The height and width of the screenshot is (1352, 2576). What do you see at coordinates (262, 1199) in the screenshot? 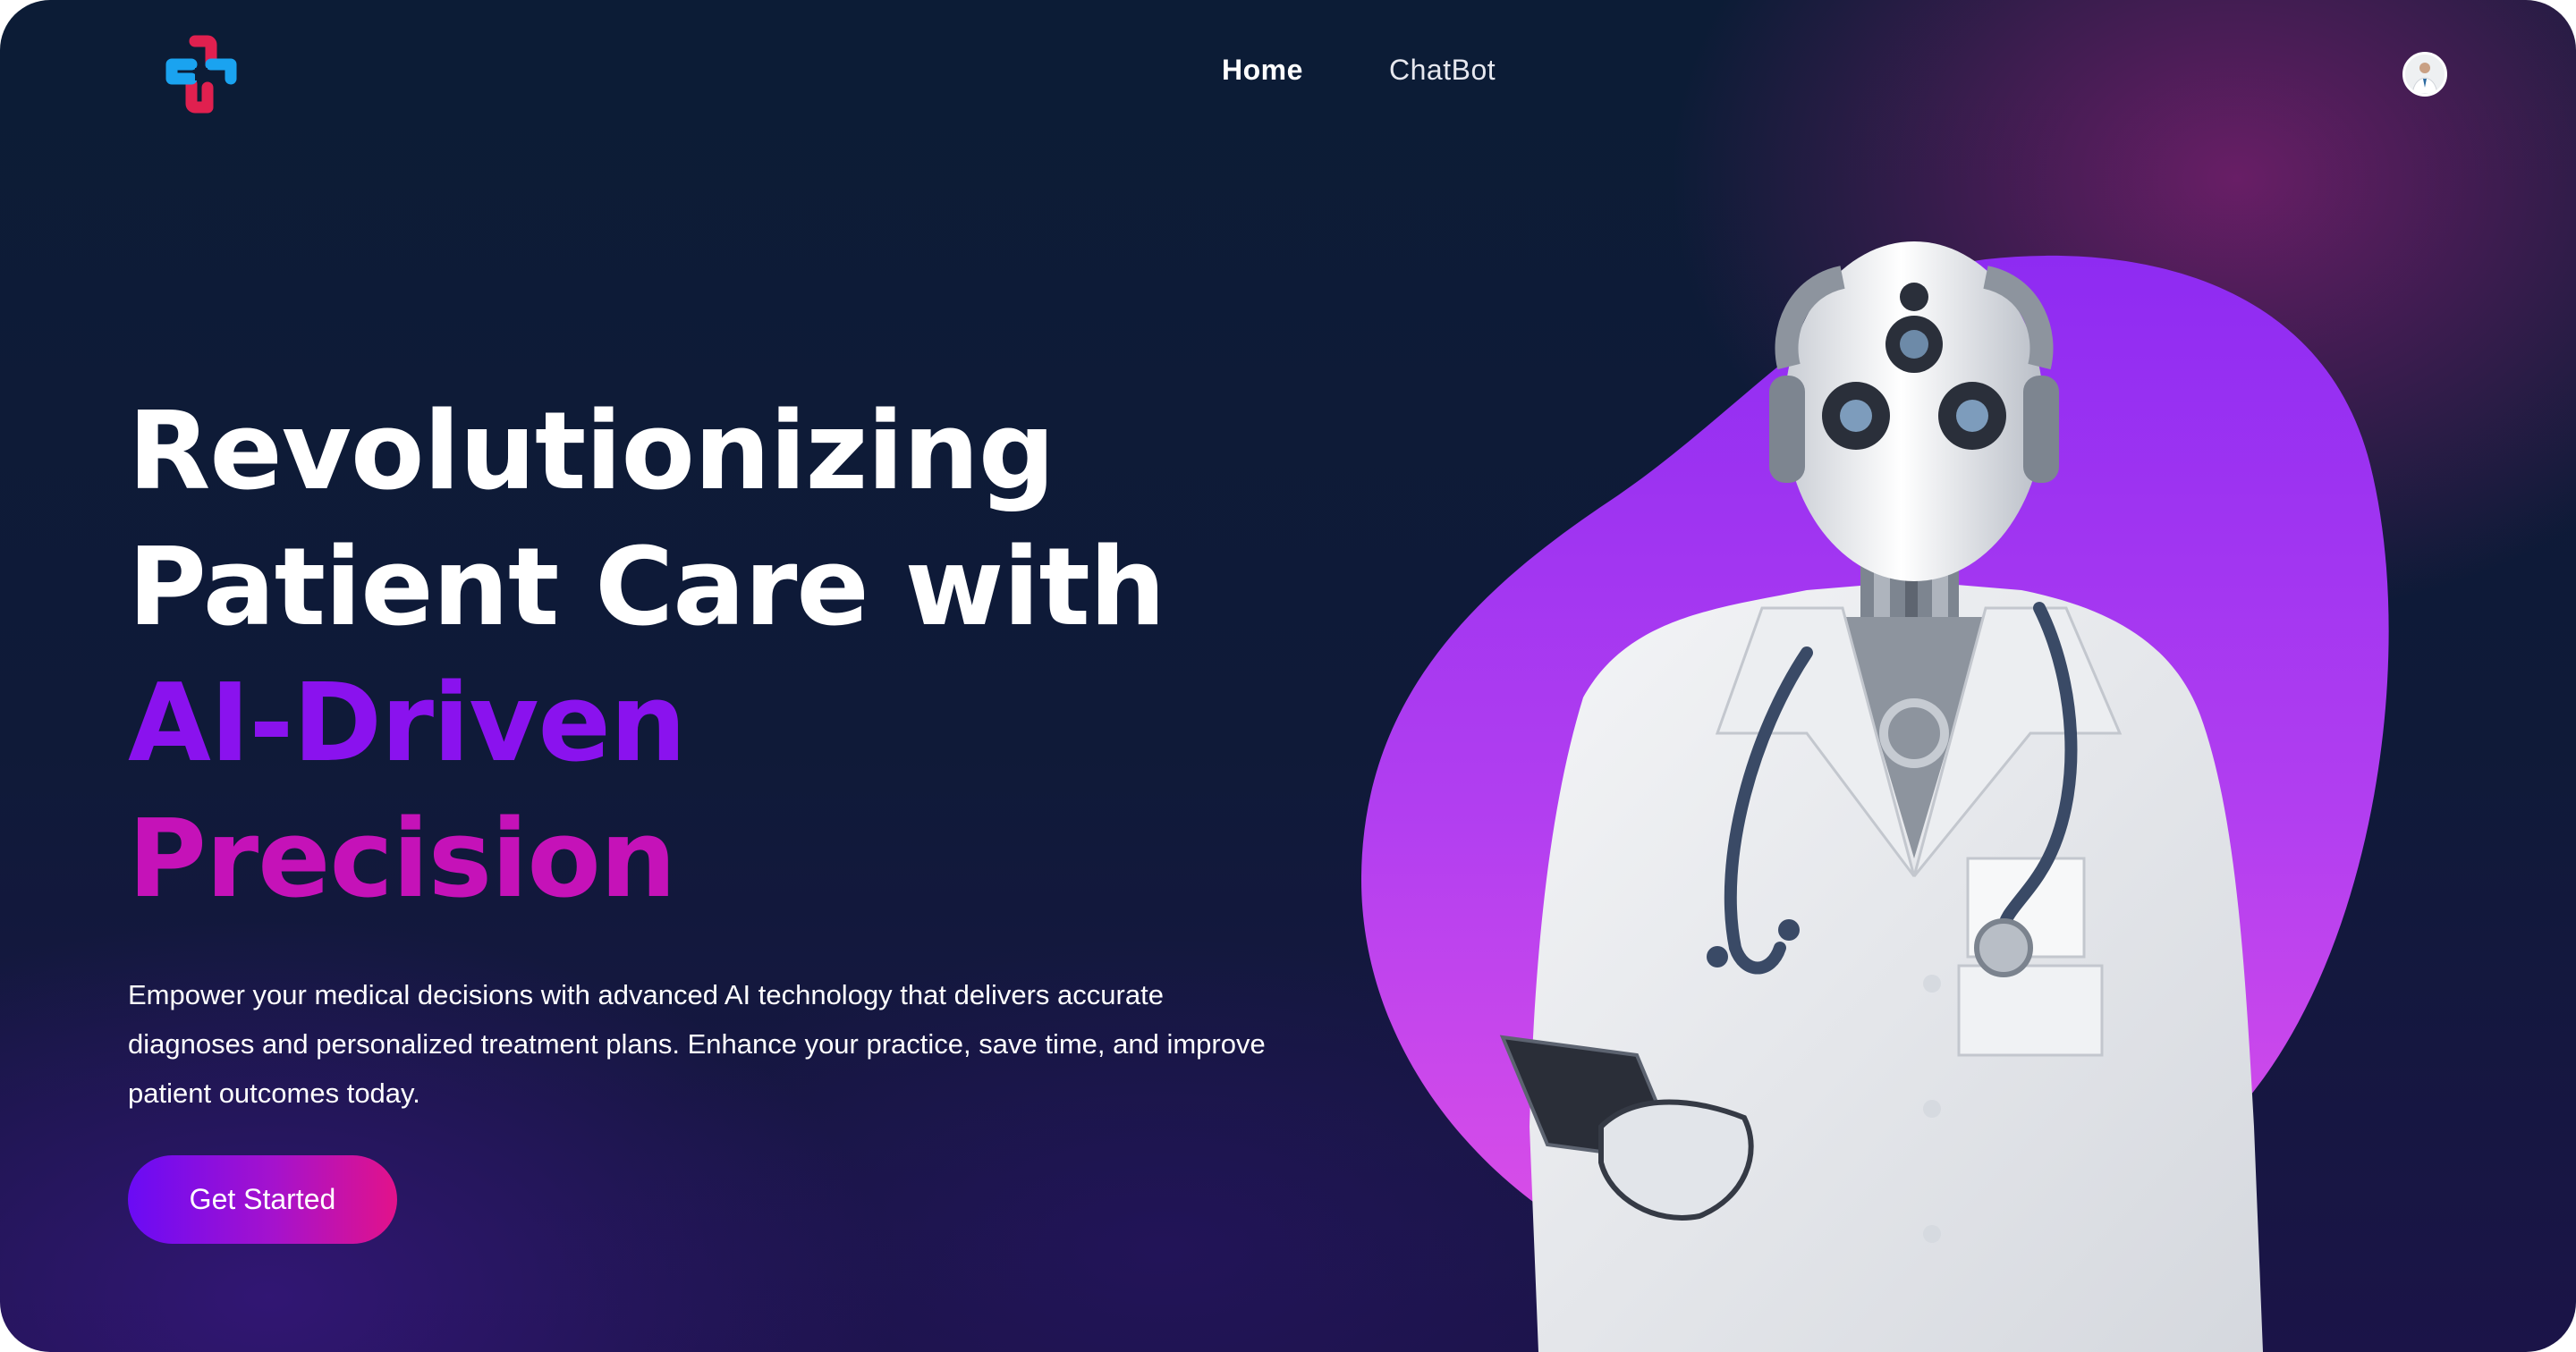
I see `get-started-button: Get Started` at bounding box center [262, 1199].